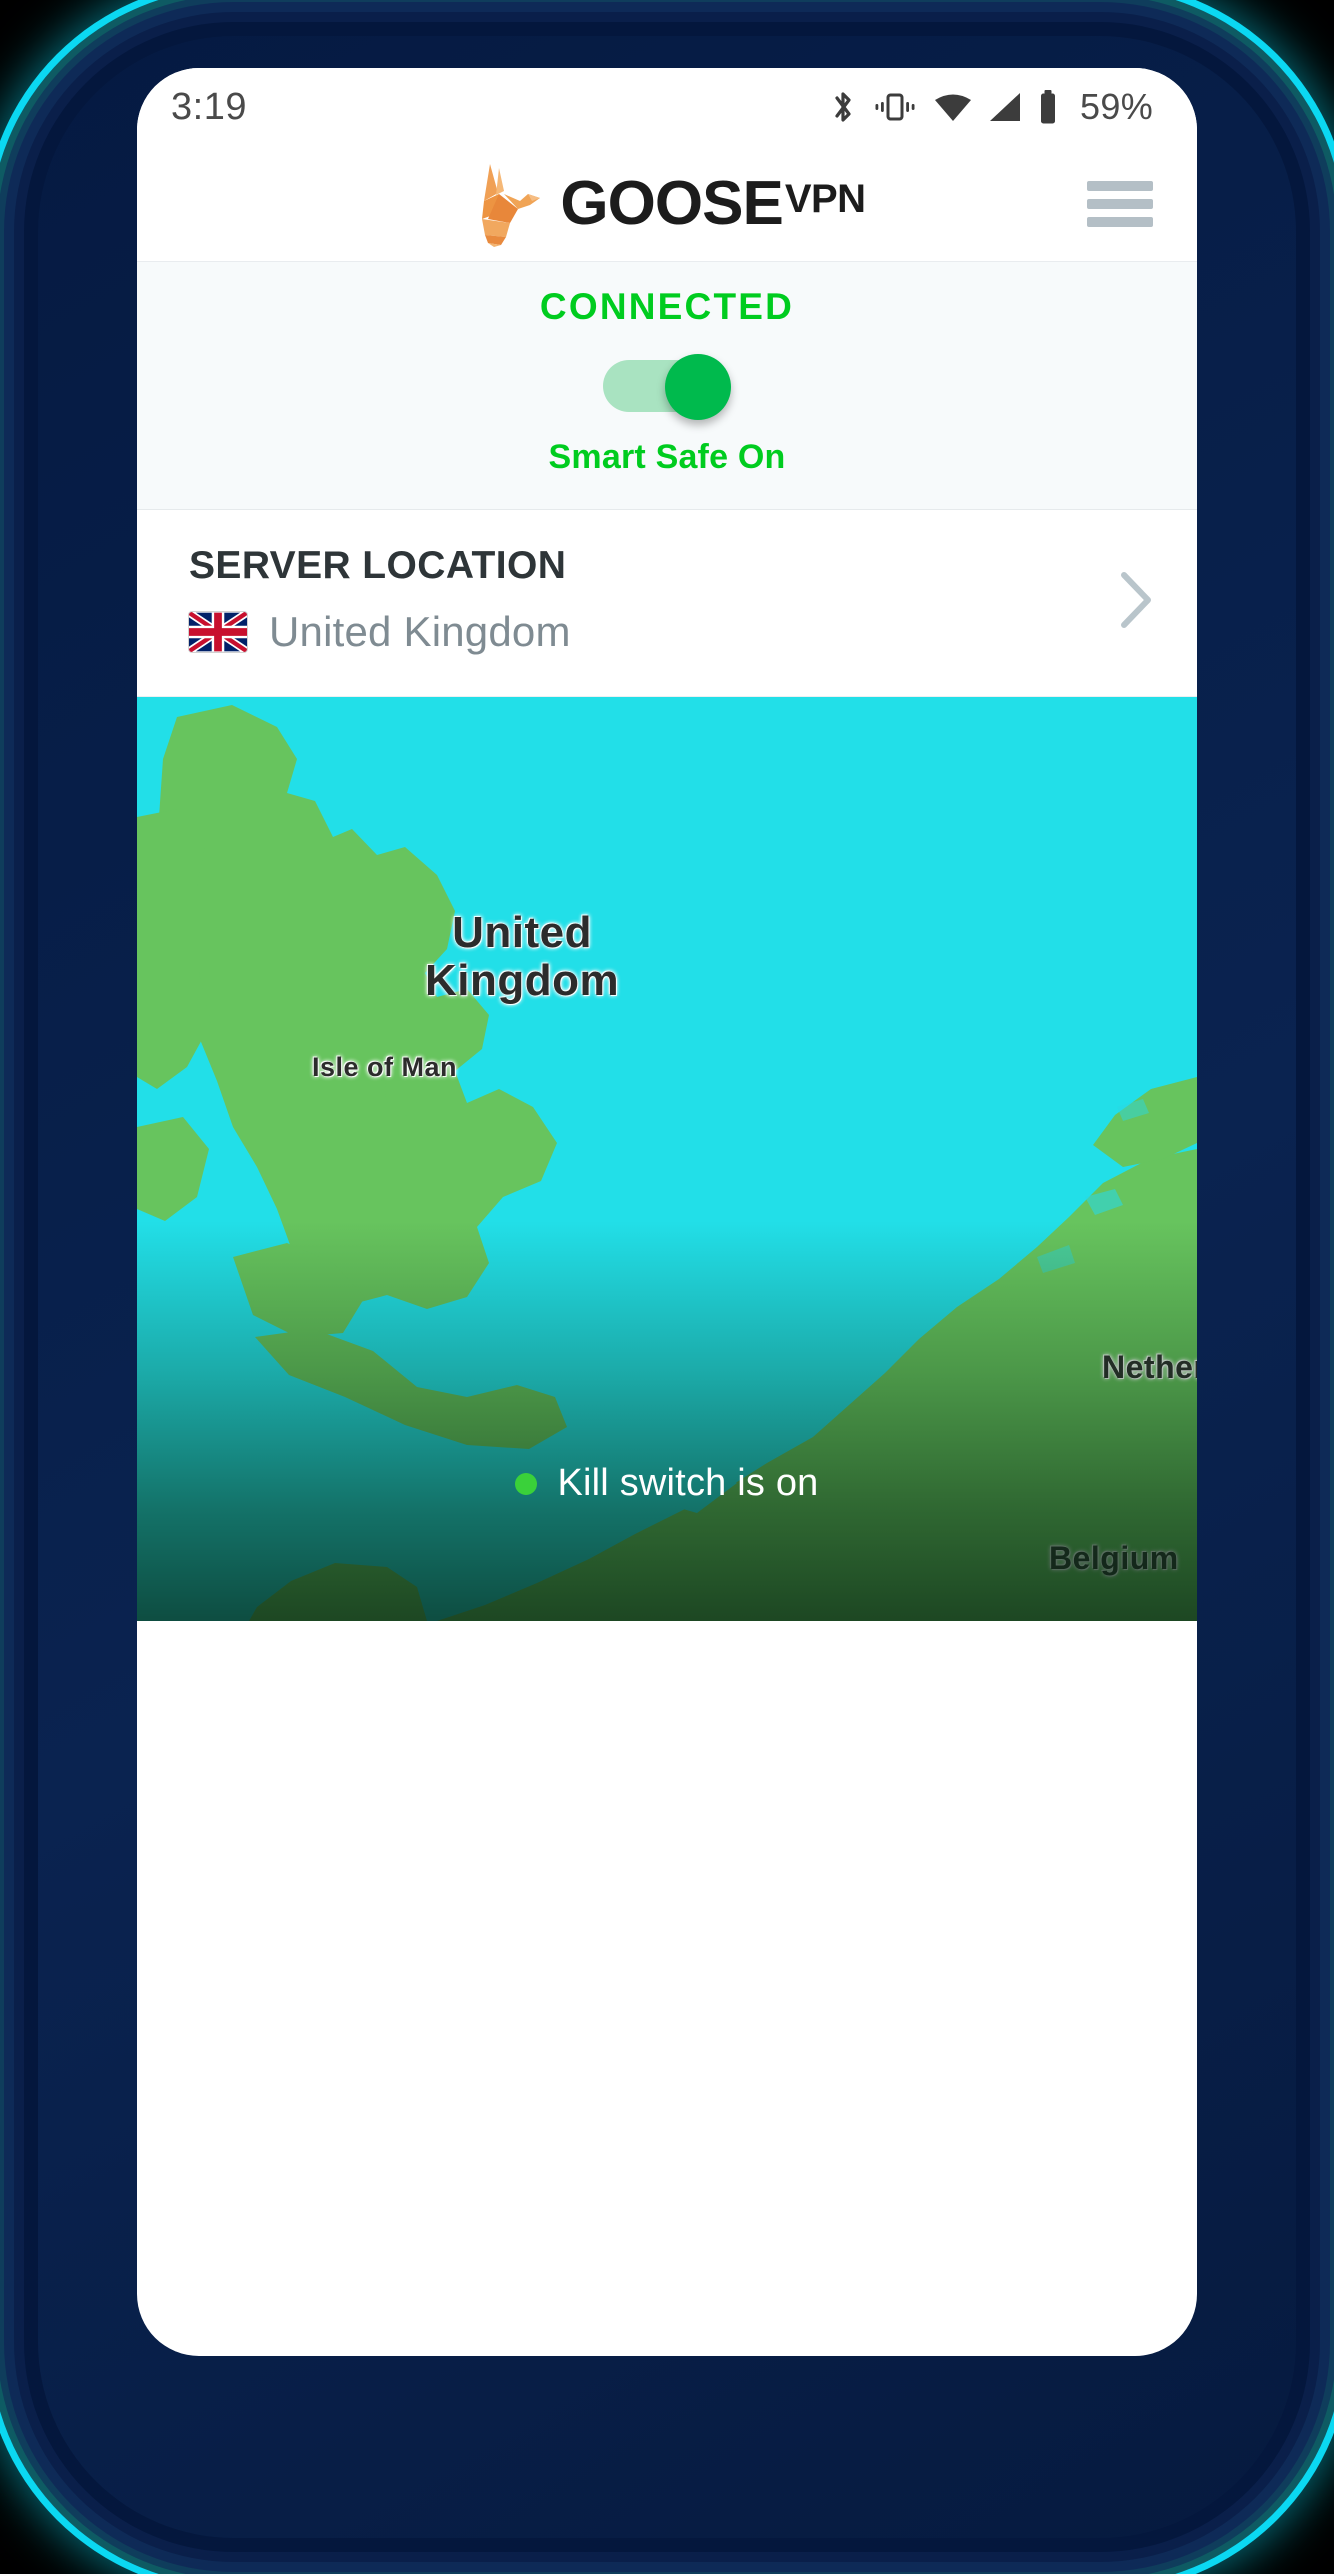  I want to click on battery-percentage: 59%, so click(1116, 106).